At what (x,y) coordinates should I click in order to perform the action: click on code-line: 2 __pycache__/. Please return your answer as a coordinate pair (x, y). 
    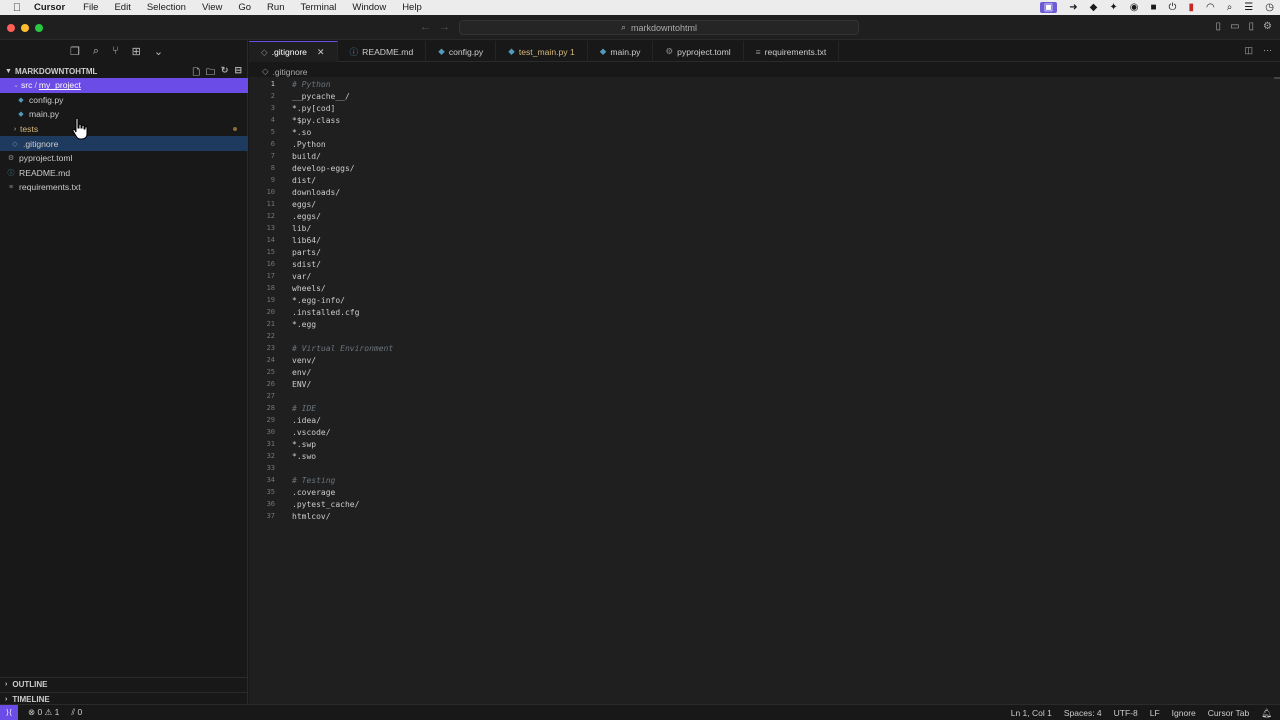
    Looking at the image, I should click on (759, 96).